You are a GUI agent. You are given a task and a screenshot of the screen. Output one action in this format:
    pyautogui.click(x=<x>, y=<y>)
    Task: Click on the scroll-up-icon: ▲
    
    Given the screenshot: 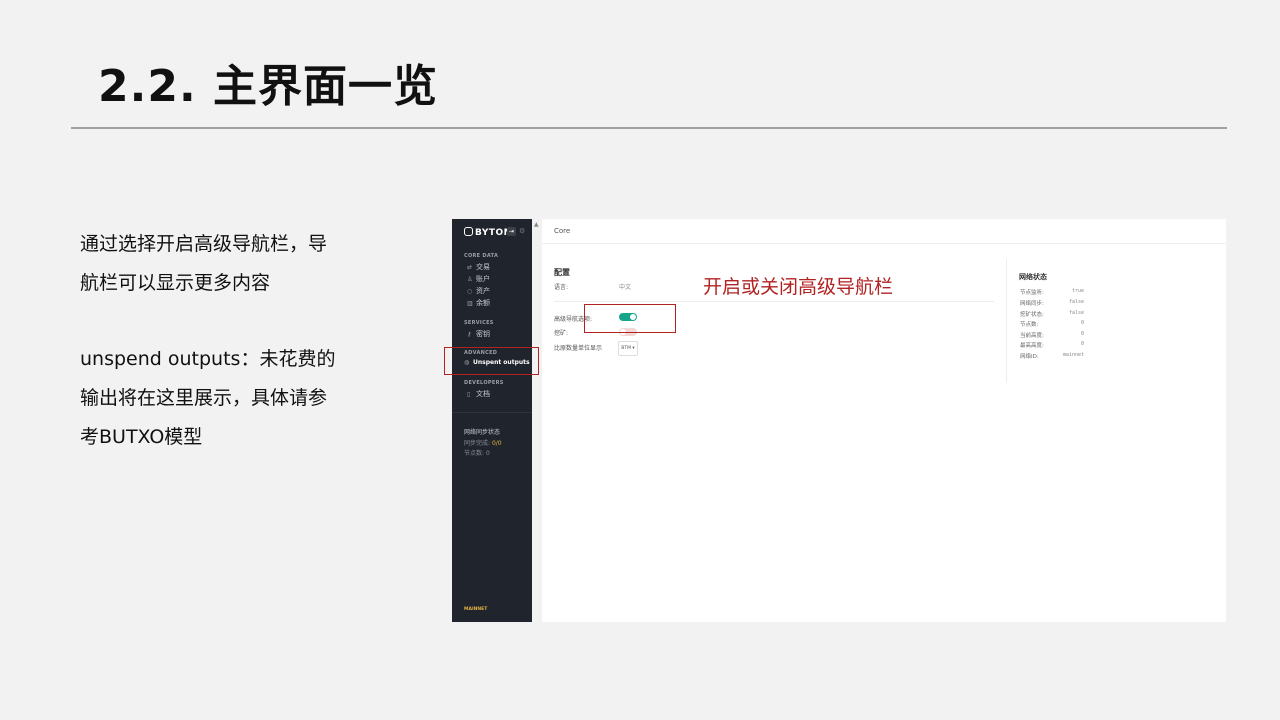 What is the action you would take?
    pyautogui.click(x=536, y=224)
    